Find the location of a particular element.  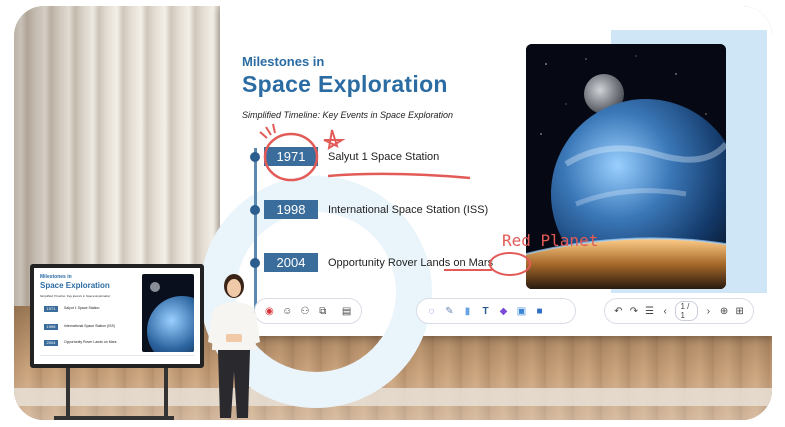

timeline-event: International Space Station (ISS) is located at coordinates (408, 210).